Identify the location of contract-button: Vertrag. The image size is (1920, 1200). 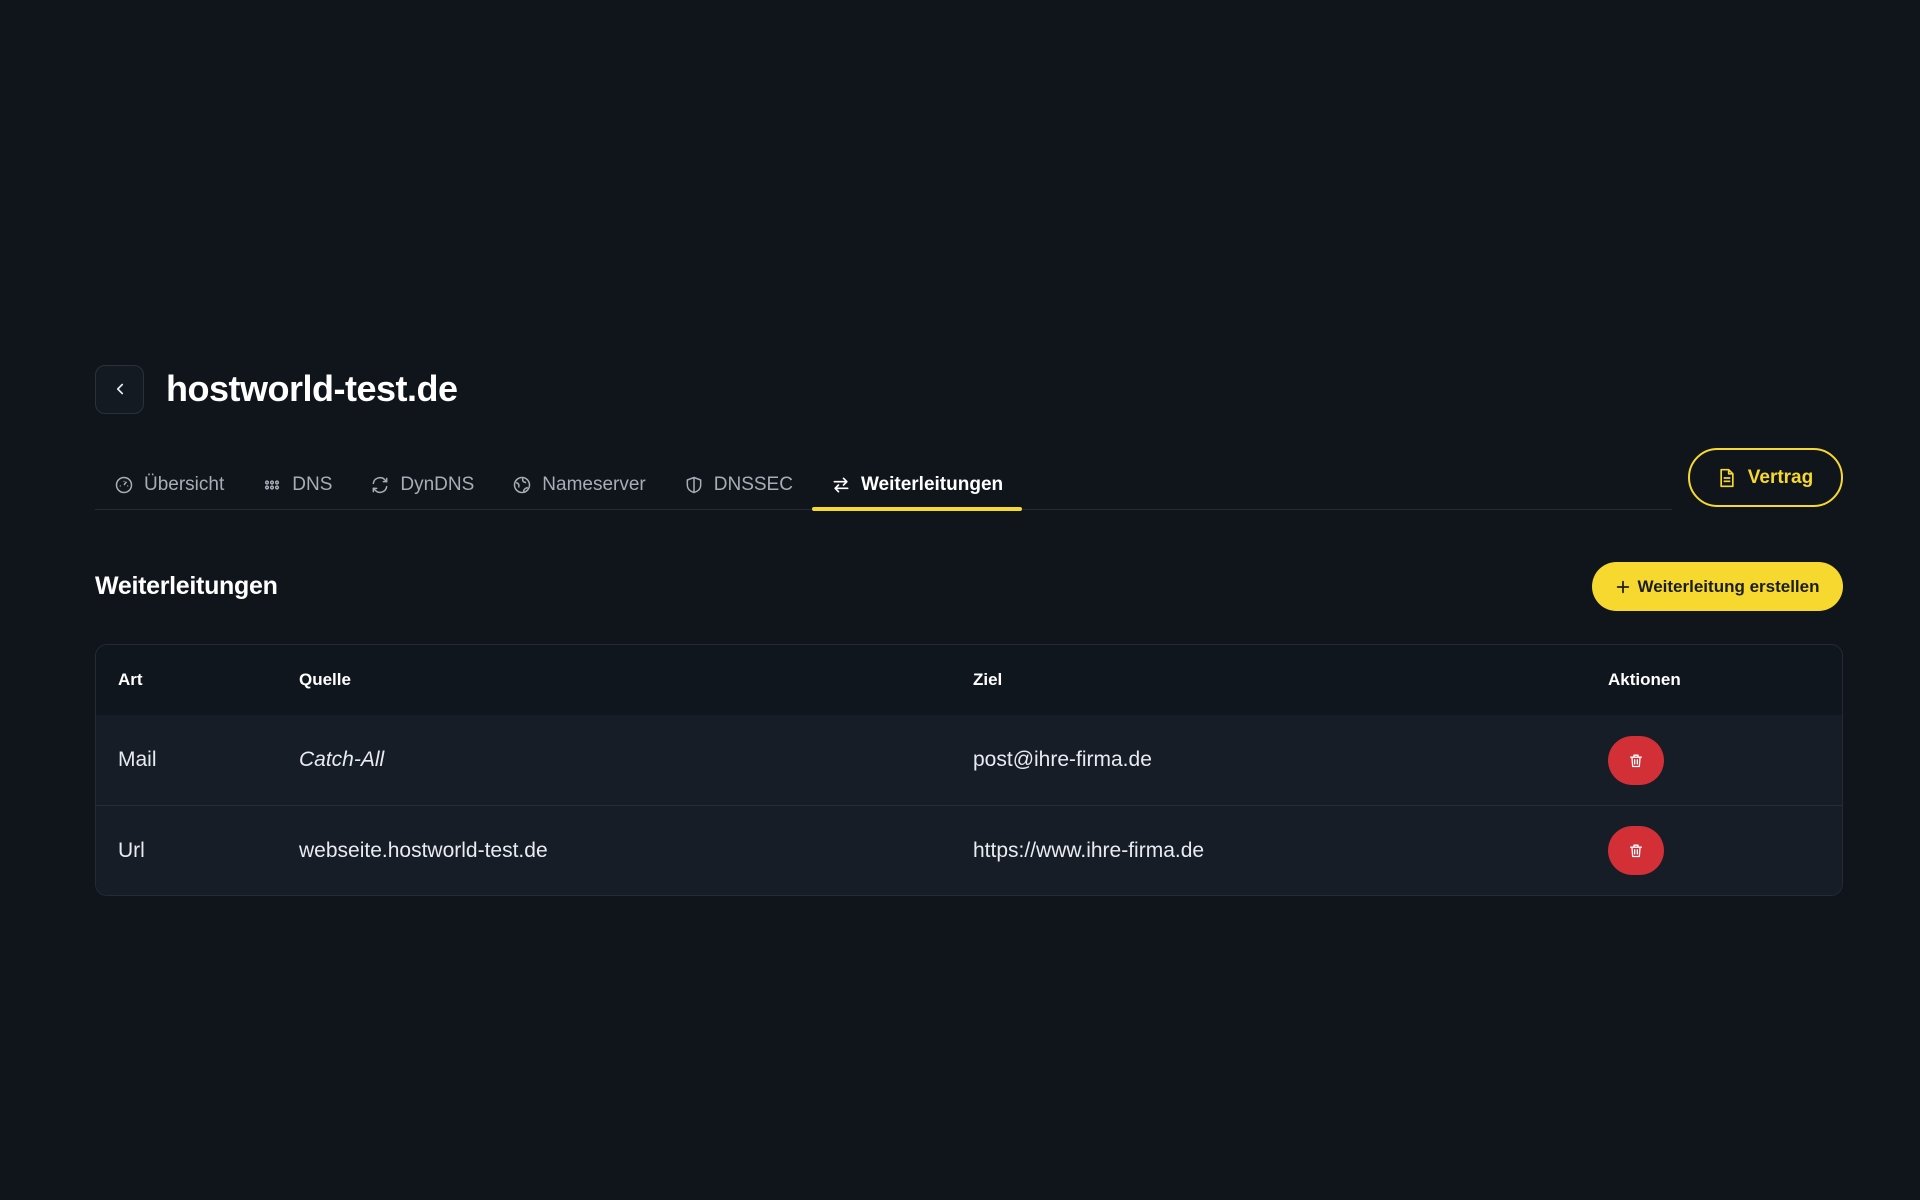
(1765, 477).